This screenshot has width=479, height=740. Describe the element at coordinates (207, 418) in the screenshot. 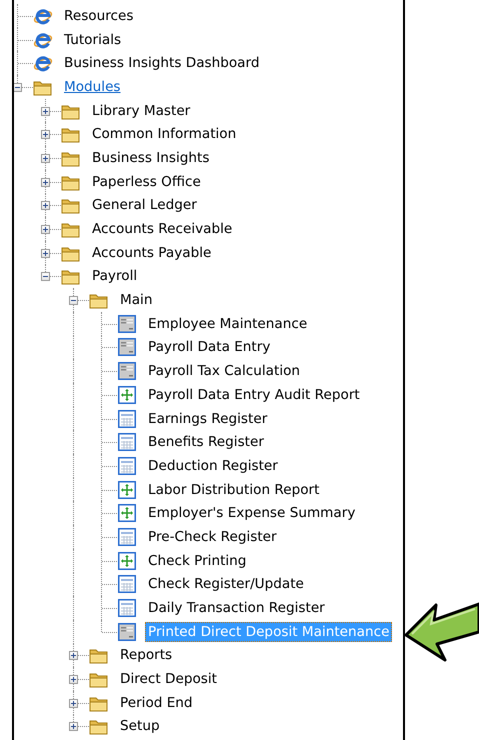

I see `tree-item: Earnings Register` at that location.